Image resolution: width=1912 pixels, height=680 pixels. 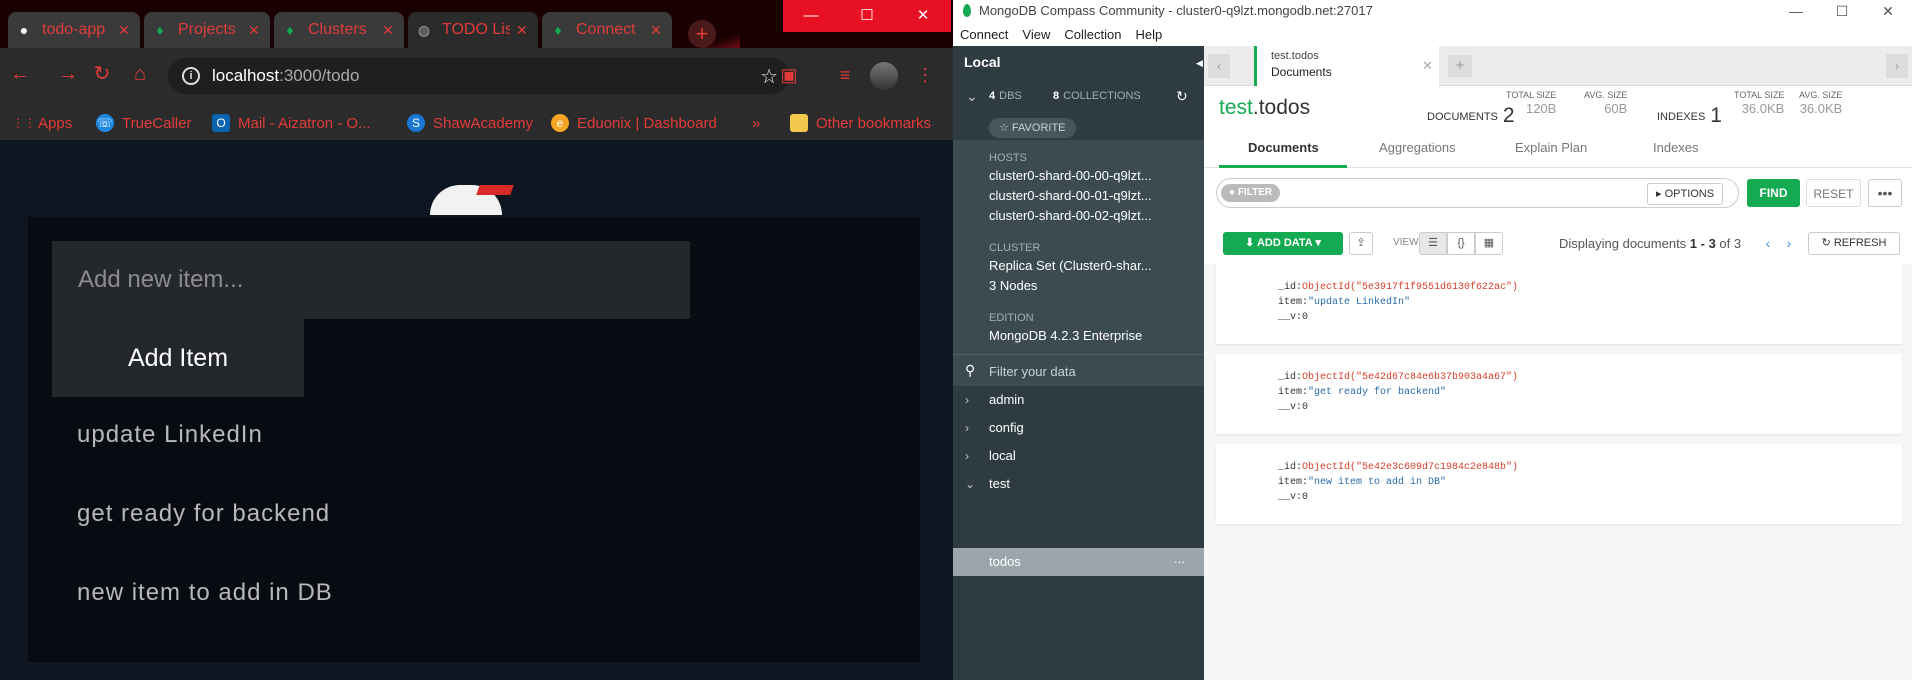 I want to click on address-bar: i localhost:3000/todo ☆, so click(x=479, y=76).